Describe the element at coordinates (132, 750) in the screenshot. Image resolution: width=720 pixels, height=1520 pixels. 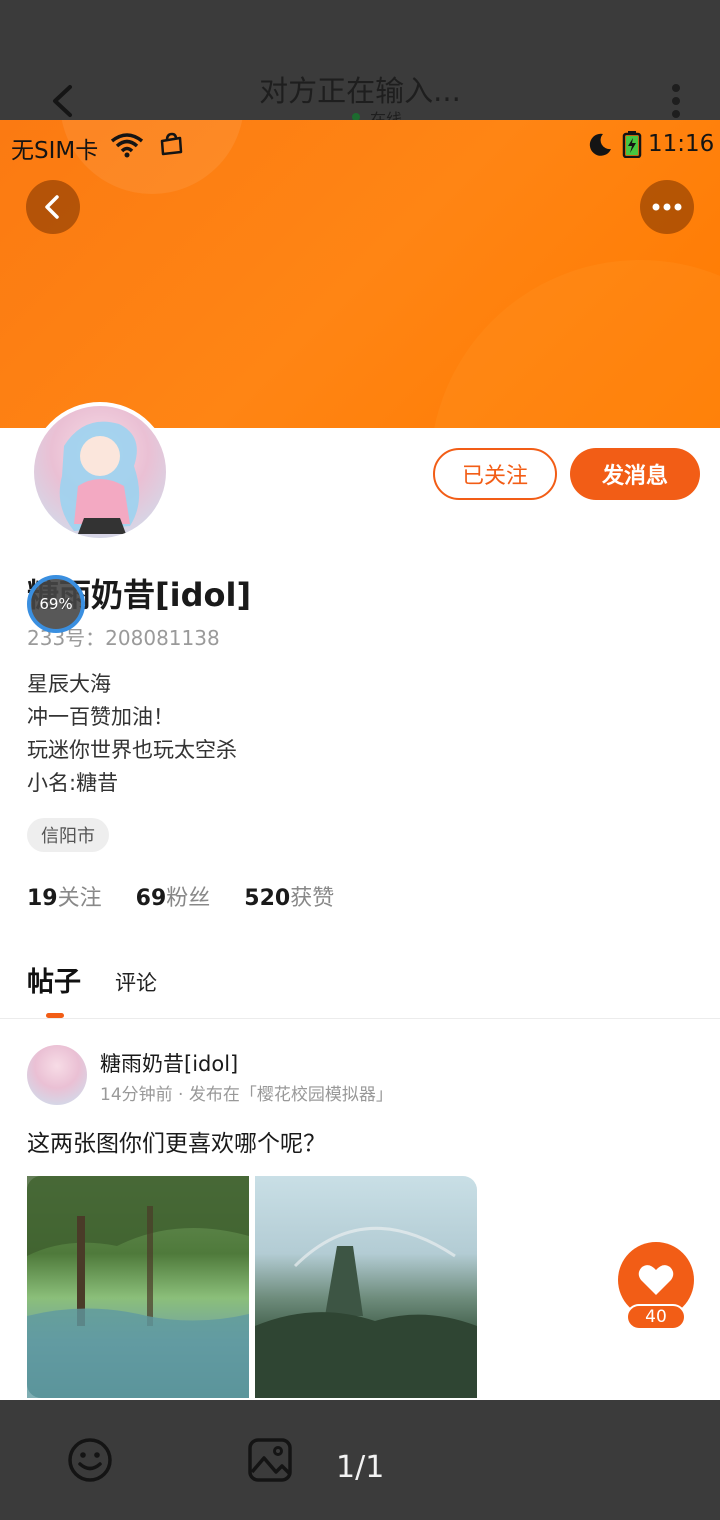
I see `bio-line: 玩迷你世界也玩太空杀` at that location.